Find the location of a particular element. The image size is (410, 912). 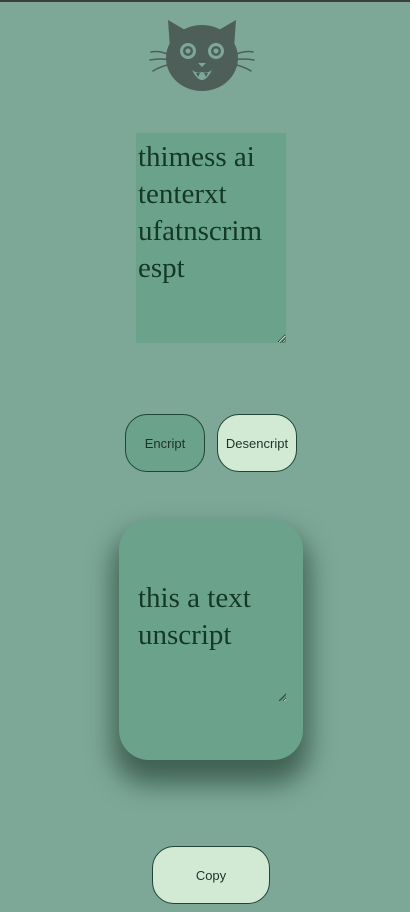

output-card: this a text unscript is located at coordinates (211, 640).